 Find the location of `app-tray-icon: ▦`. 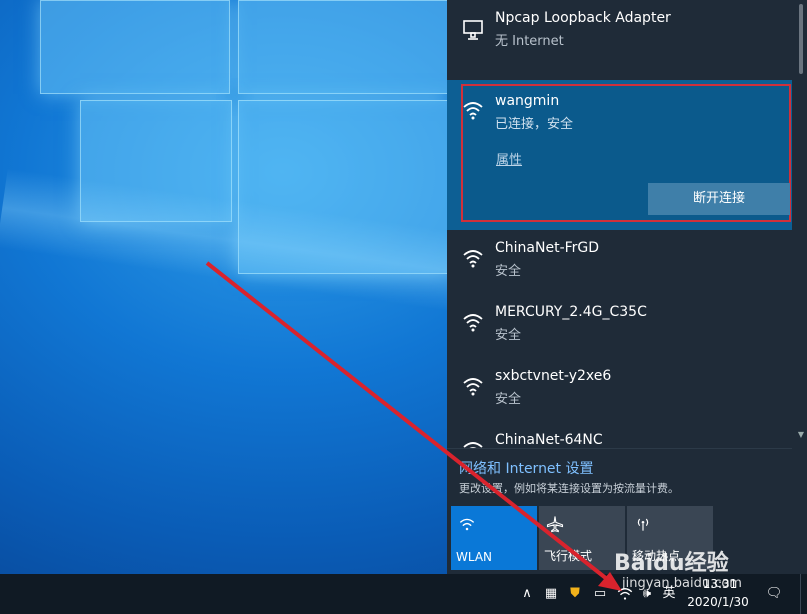

app-tray-icon: ▦ is located at coordinates (551, 594).